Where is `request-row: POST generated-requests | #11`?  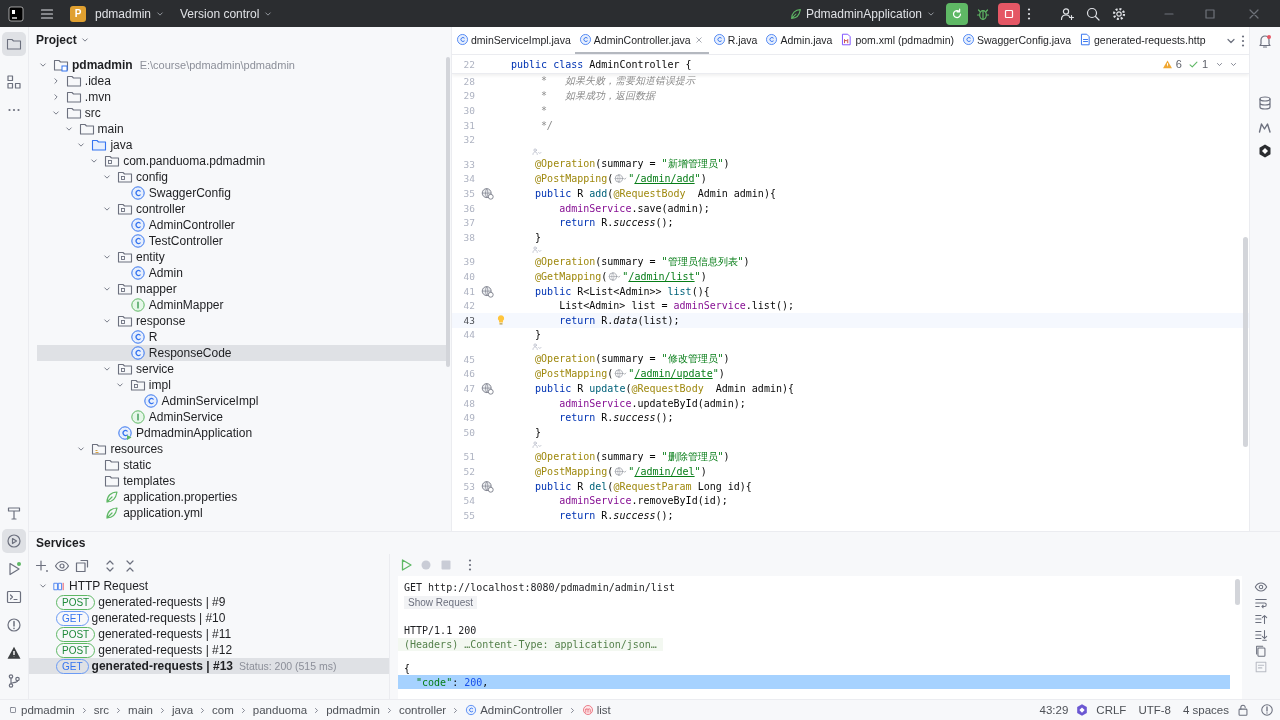 request-row: POST generated-requests | #11 is located at coordinates (209, 634).